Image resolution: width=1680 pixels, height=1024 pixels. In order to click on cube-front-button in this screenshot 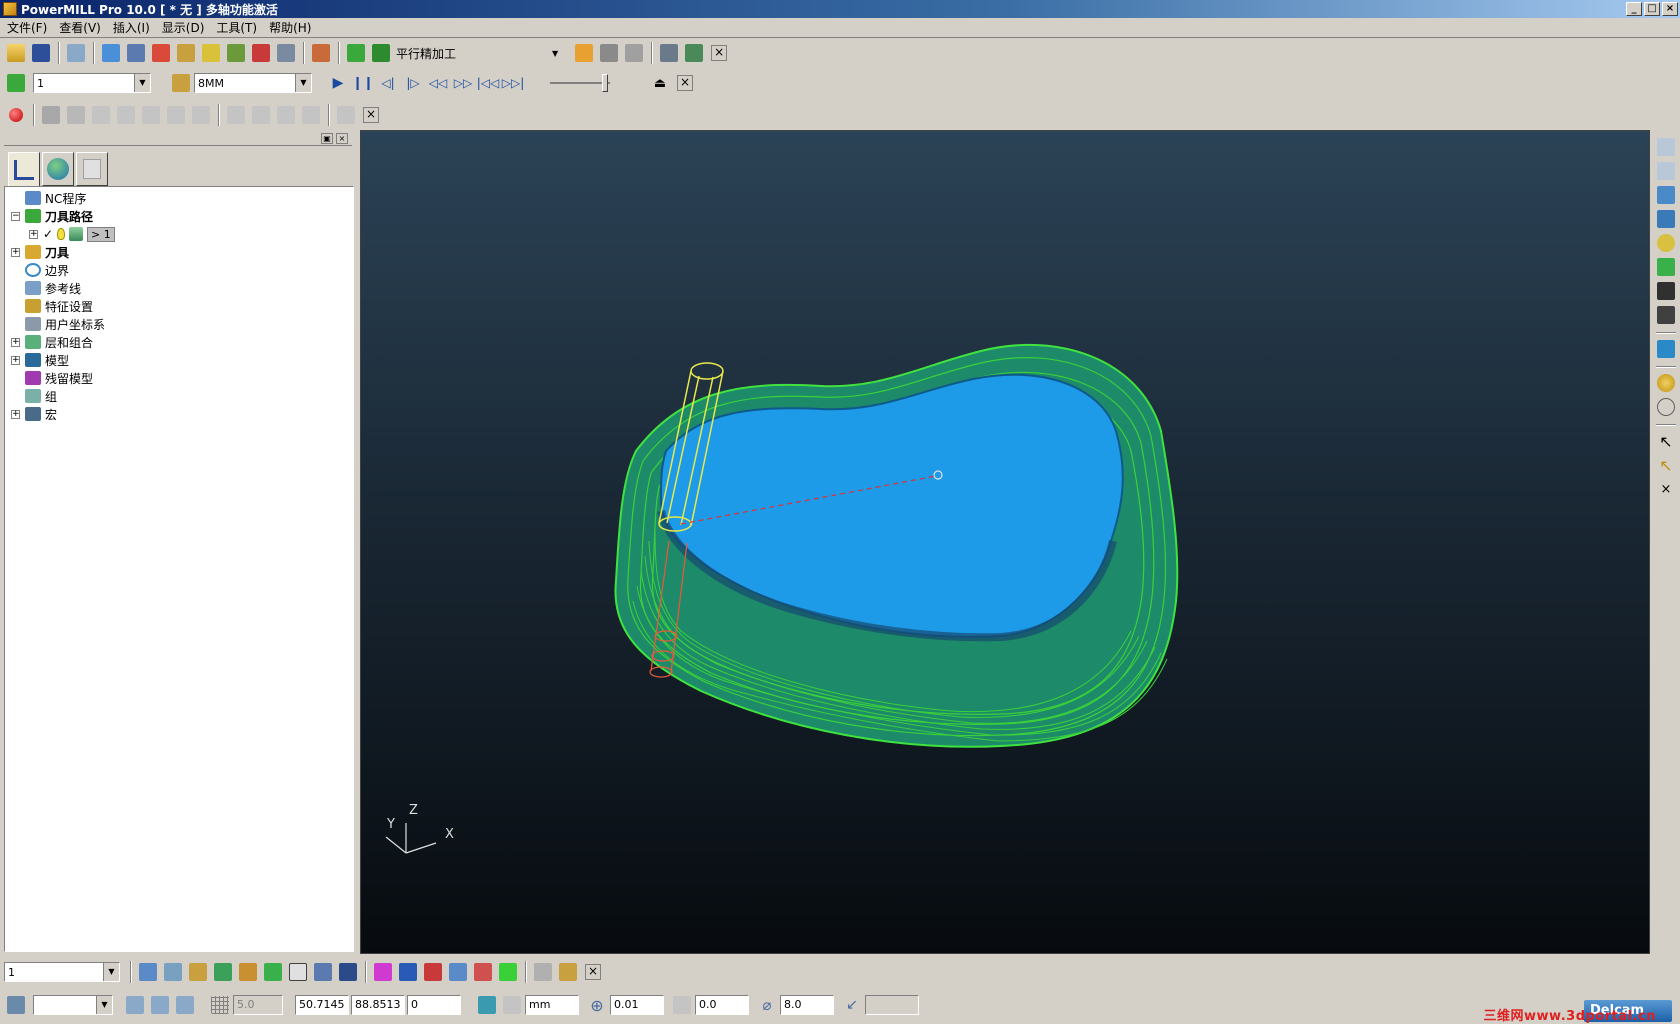, I will do `click(135, 1005)`.